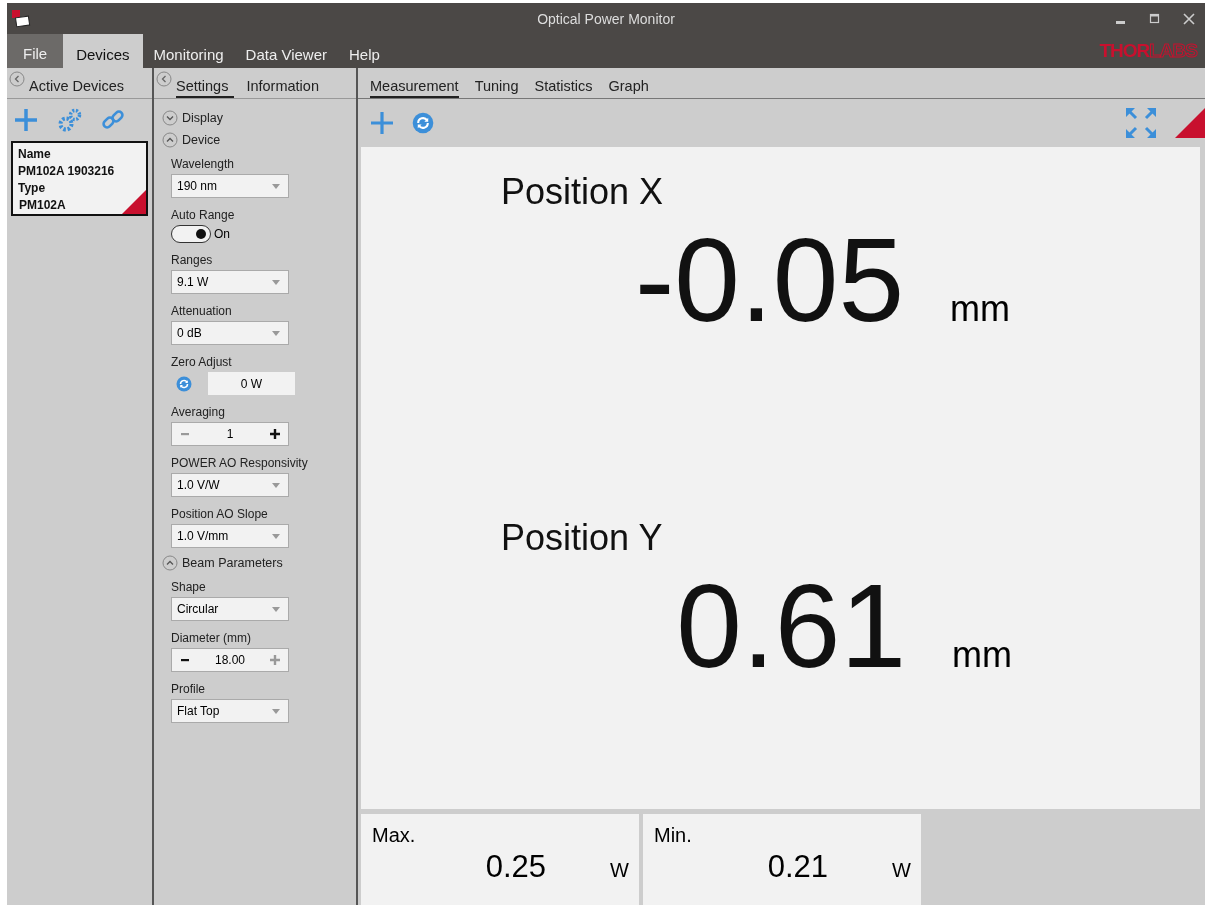 The height and width of the screenshot is (905, 1205). Describe the element at coordinates (230, 434) in the screenshot. I see `number-stepper: 1` at that location.